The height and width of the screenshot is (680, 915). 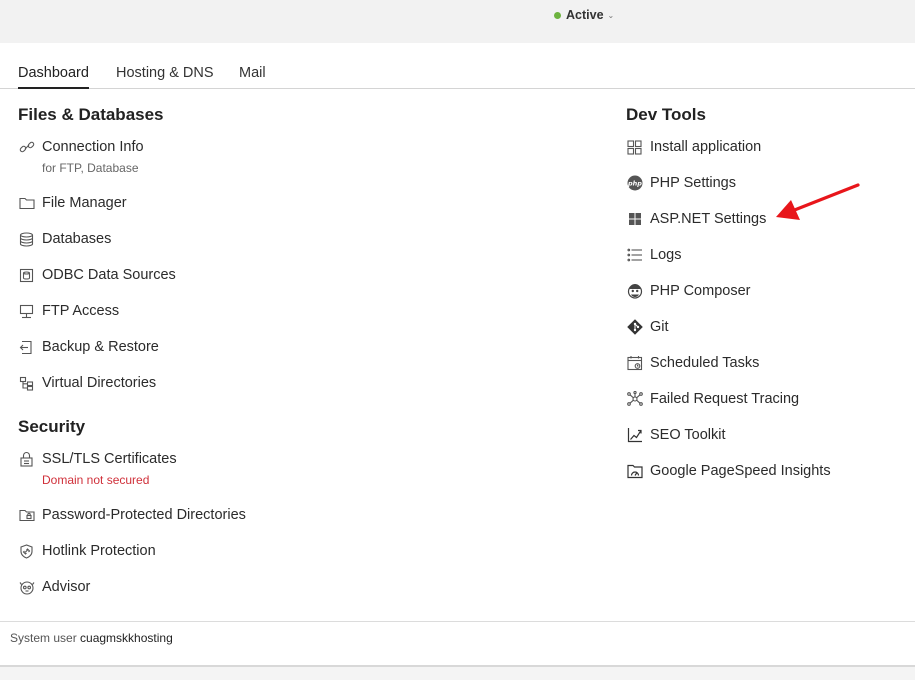 What do you see at coordinates (708, 219) in the screenshot?
I see `asp-net-settings-label: ASP.NET Settings` at bounding box center [708, 219].